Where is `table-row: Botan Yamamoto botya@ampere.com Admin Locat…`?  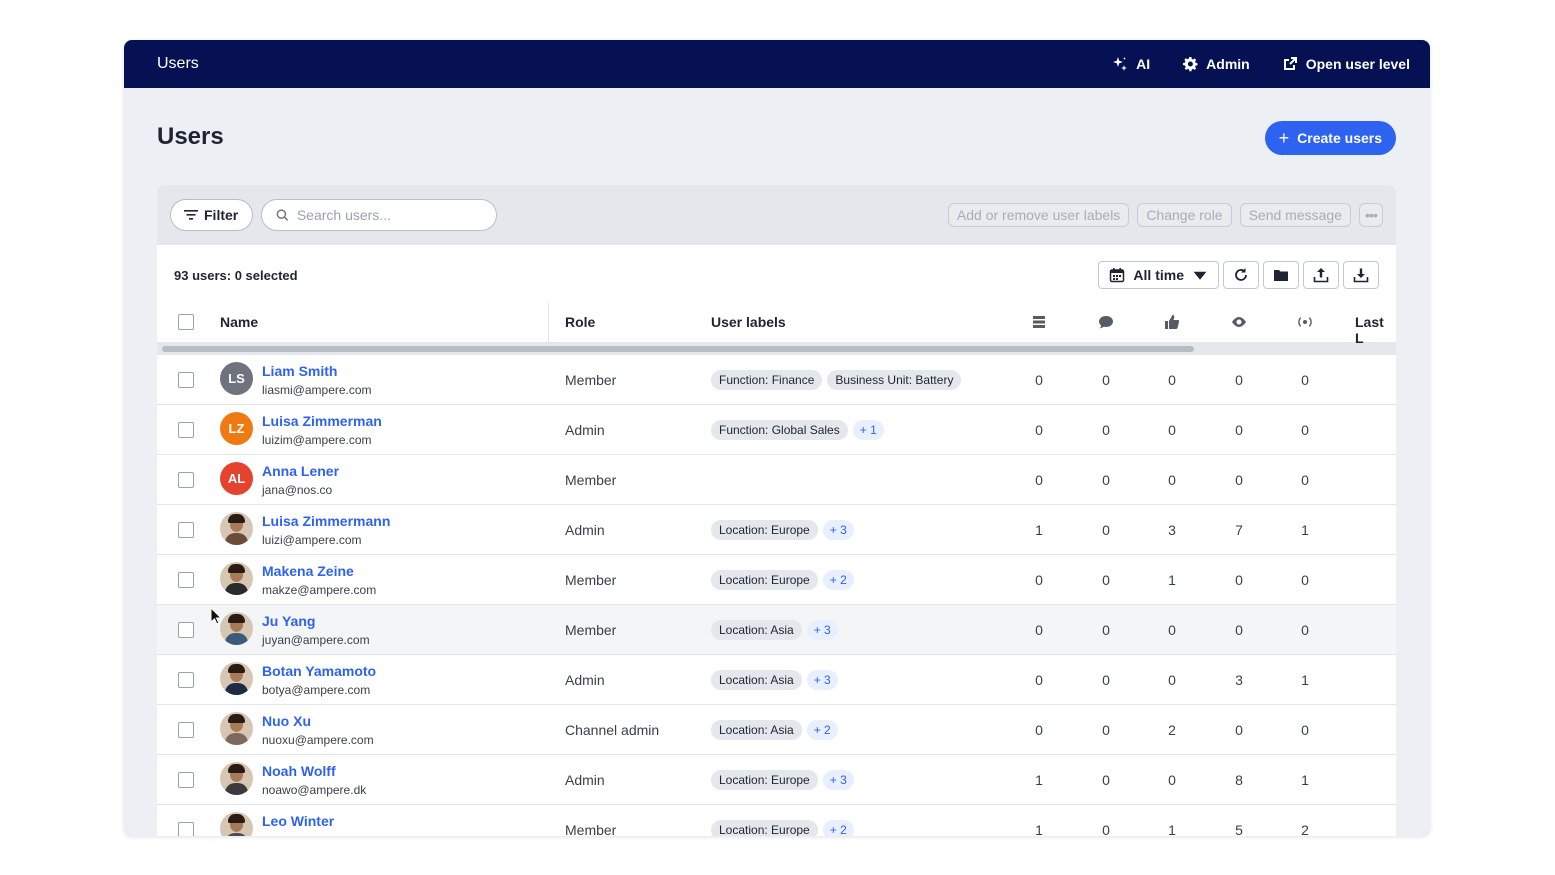 table-row: Botan Yamamoto botya@ampere.com Admin Locat… is located at coordinates (776, 680).